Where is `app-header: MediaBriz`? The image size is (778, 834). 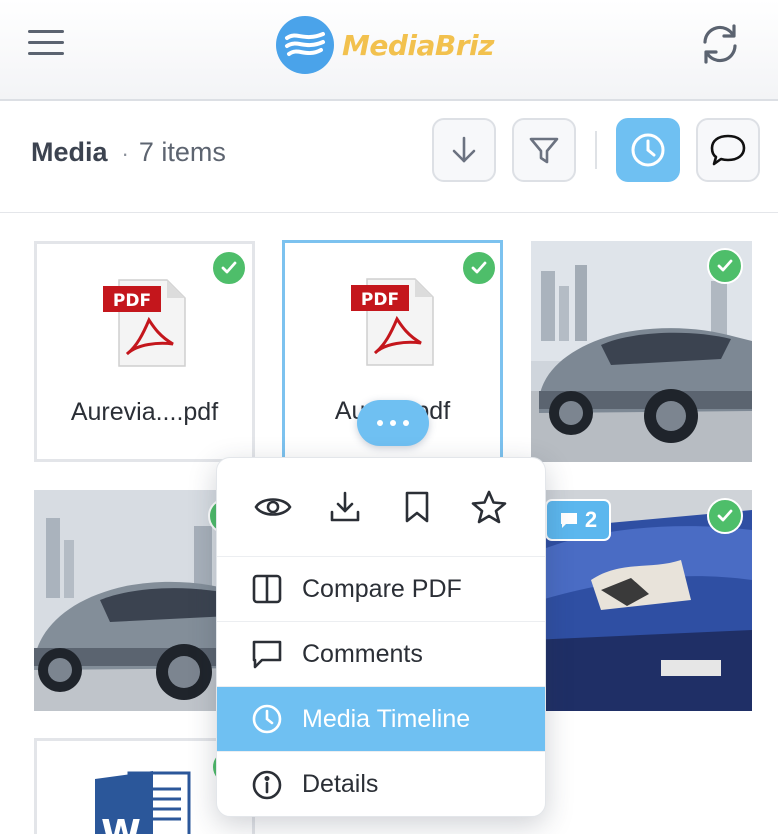
app-header: MediaBriz is located at coordinates (389, 50).